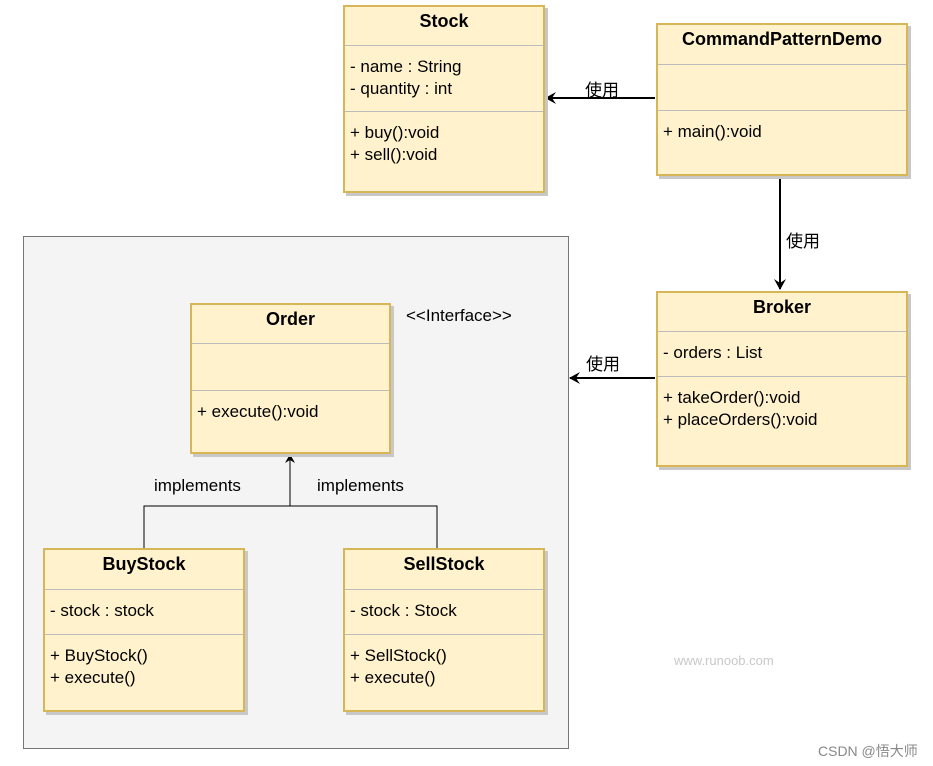 The image size is (933, 766). I want to click on implements-label-buystock: implements, so click(197, 485).